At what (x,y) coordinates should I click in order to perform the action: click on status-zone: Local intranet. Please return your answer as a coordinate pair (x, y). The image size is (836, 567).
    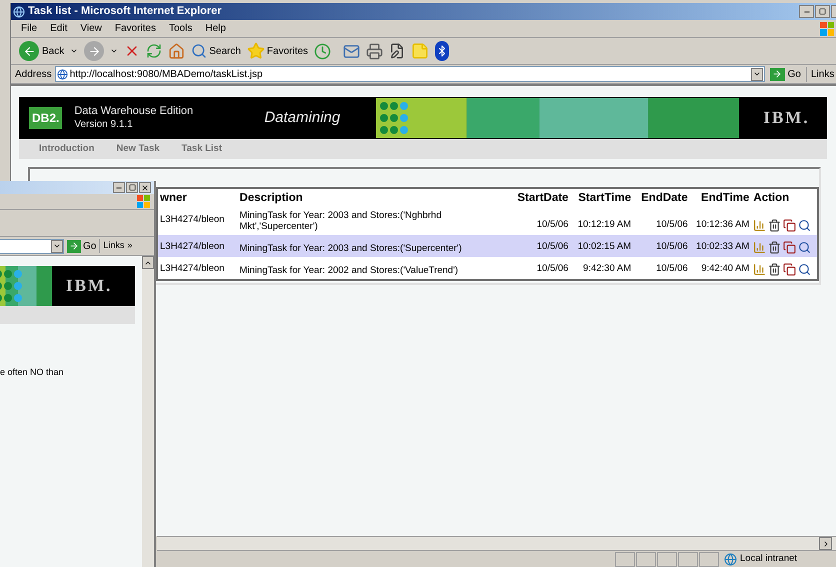
    Looking at the image, I should click on (769, 559).